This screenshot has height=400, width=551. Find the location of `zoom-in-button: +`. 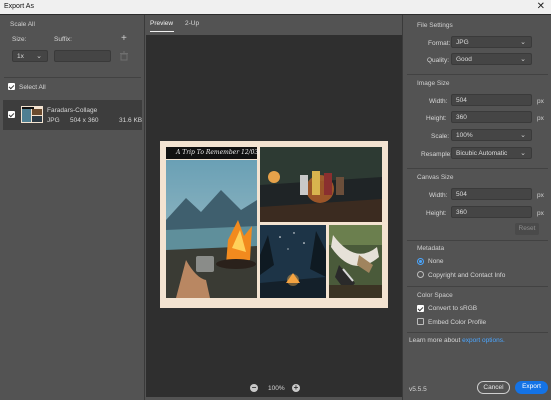

zoom-in-button: + is located at coordinates (296, 388).